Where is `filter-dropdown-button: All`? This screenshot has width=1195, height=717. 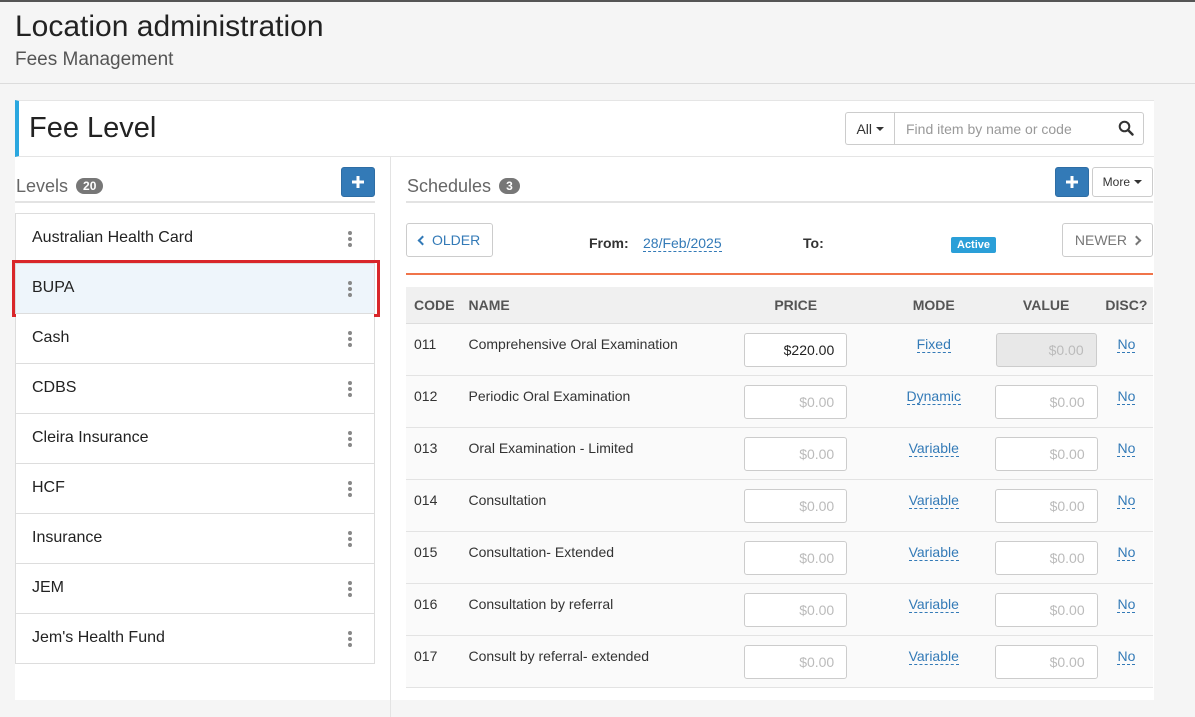
filter-dropdown-button: All is located at coordinates (869, 128).